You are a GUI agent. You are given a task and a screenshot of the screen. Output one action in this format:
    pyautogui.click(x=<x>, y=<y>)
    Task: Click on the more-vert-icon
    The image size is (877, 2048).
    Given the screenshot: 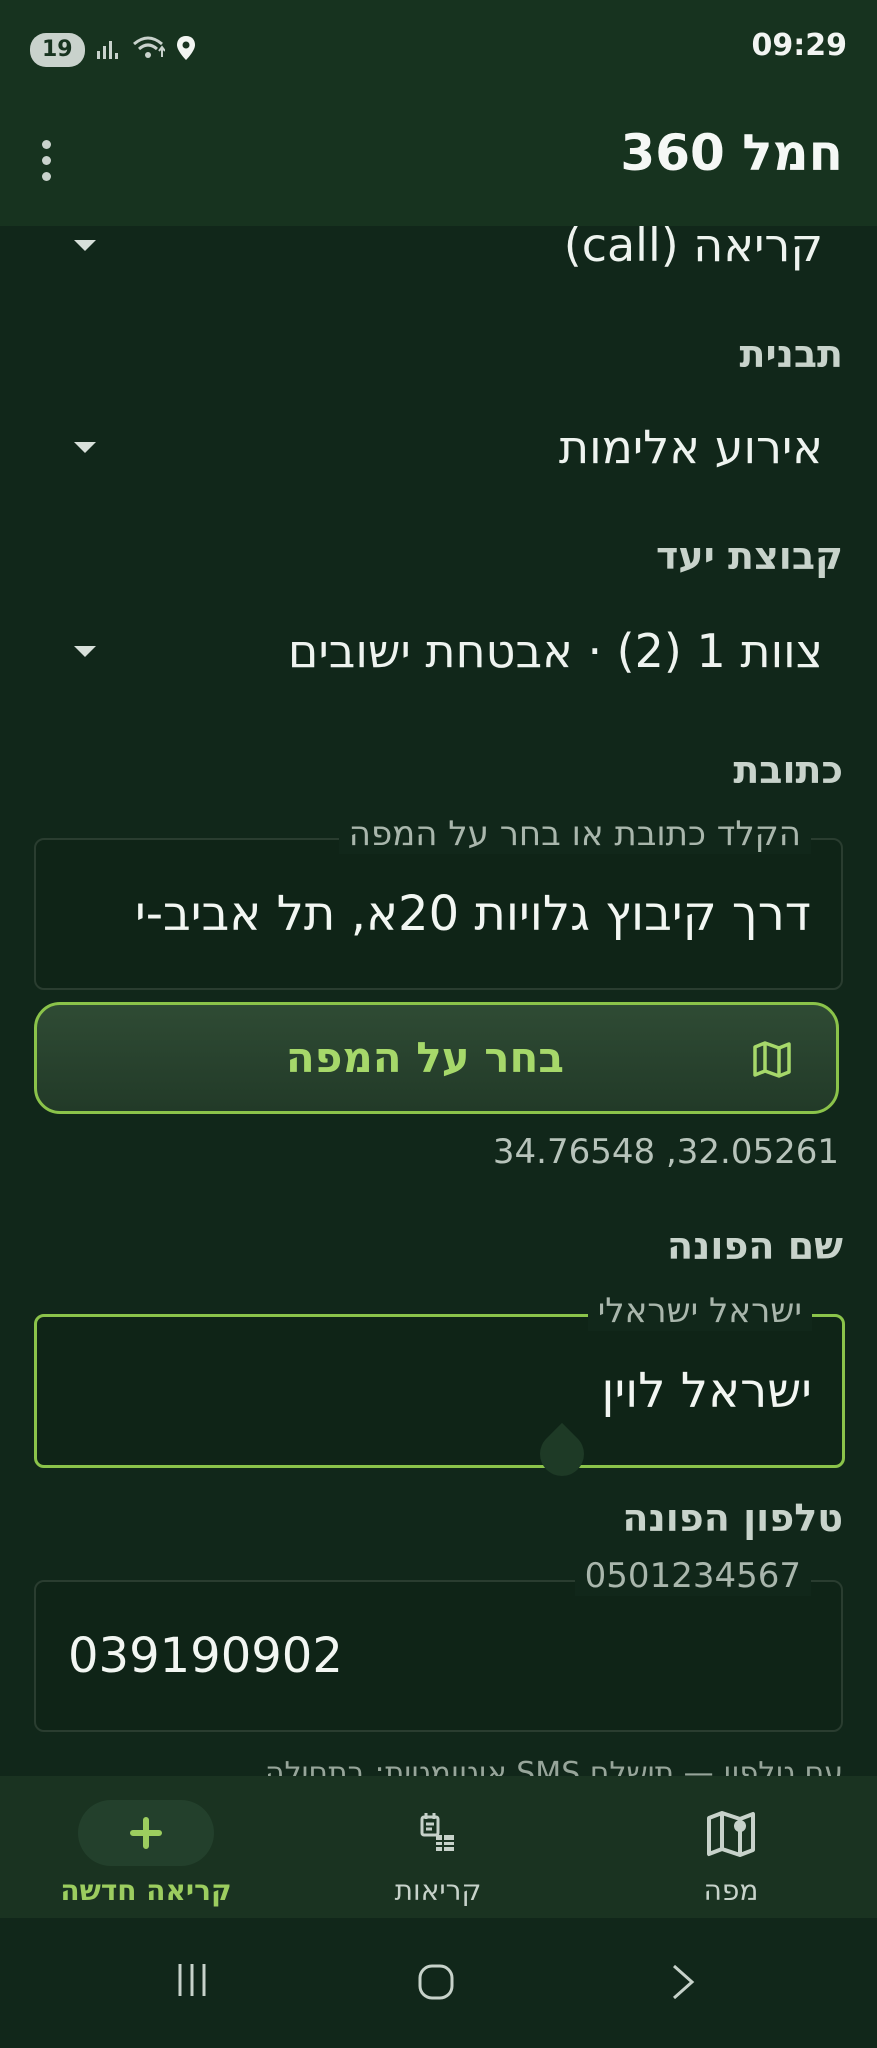 What is the action you would take?
    pyautogui.click(x=46, y=161)
    